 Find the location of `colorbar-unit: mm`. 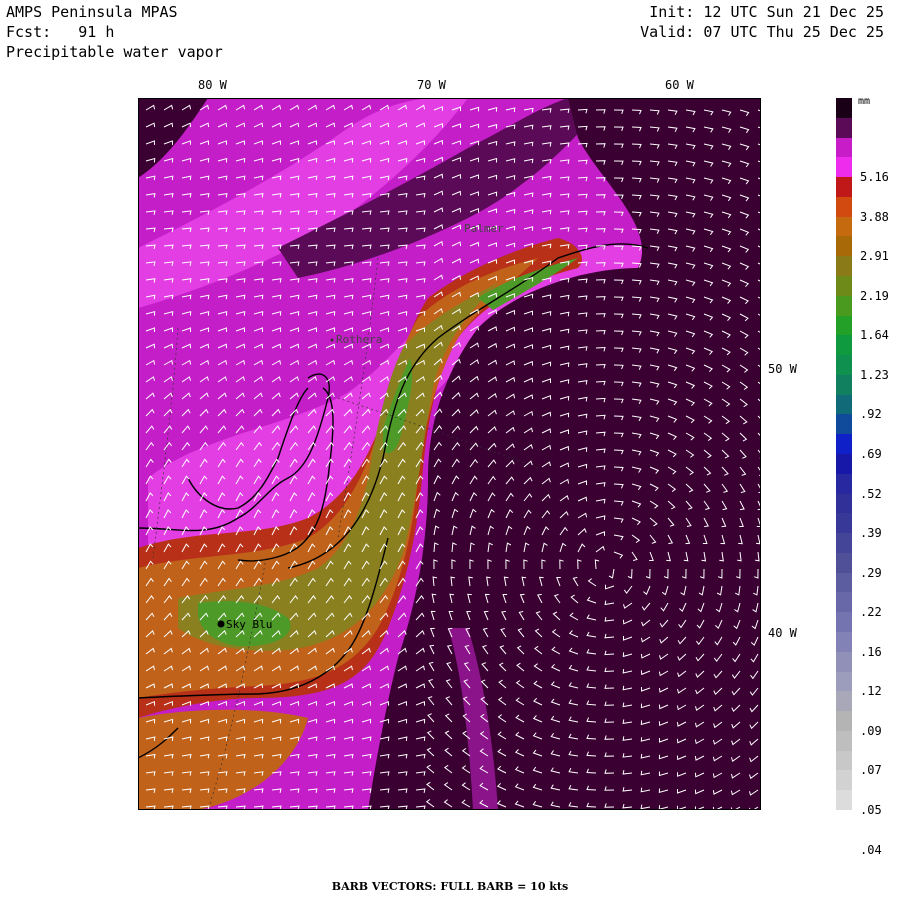

colorbar-unit: mm is located at coordinates (864, 101).